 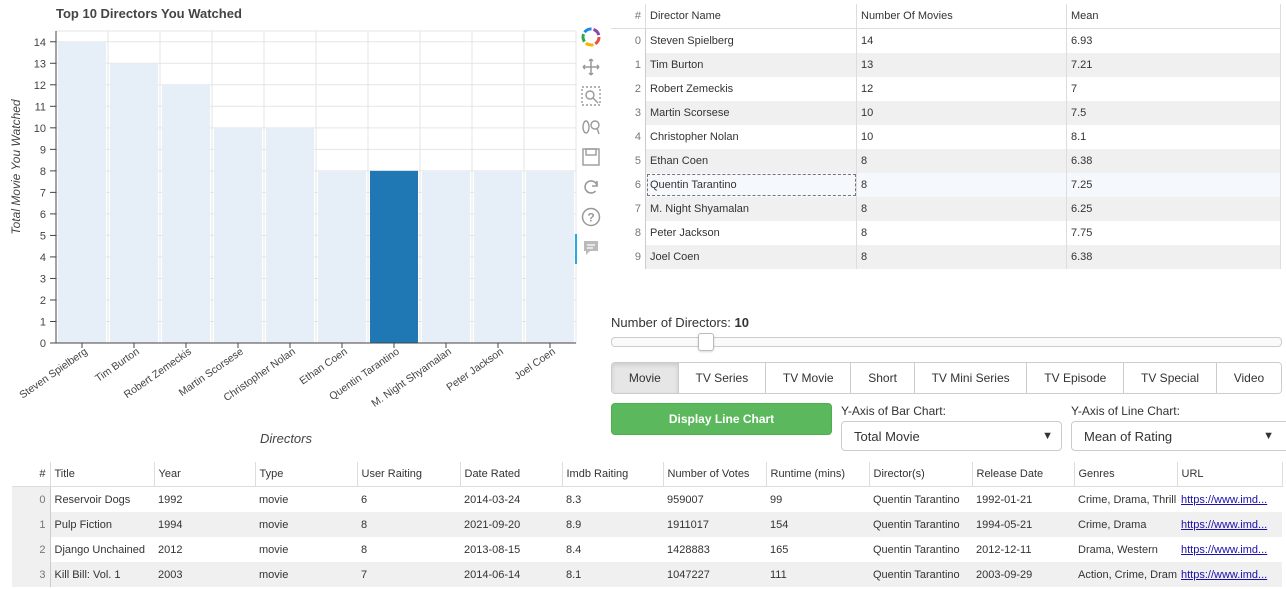 What do you see at coordinates (511, 474) in the screenshot?
I see `column-header: Date Rated` at bounding box center [511, 474].